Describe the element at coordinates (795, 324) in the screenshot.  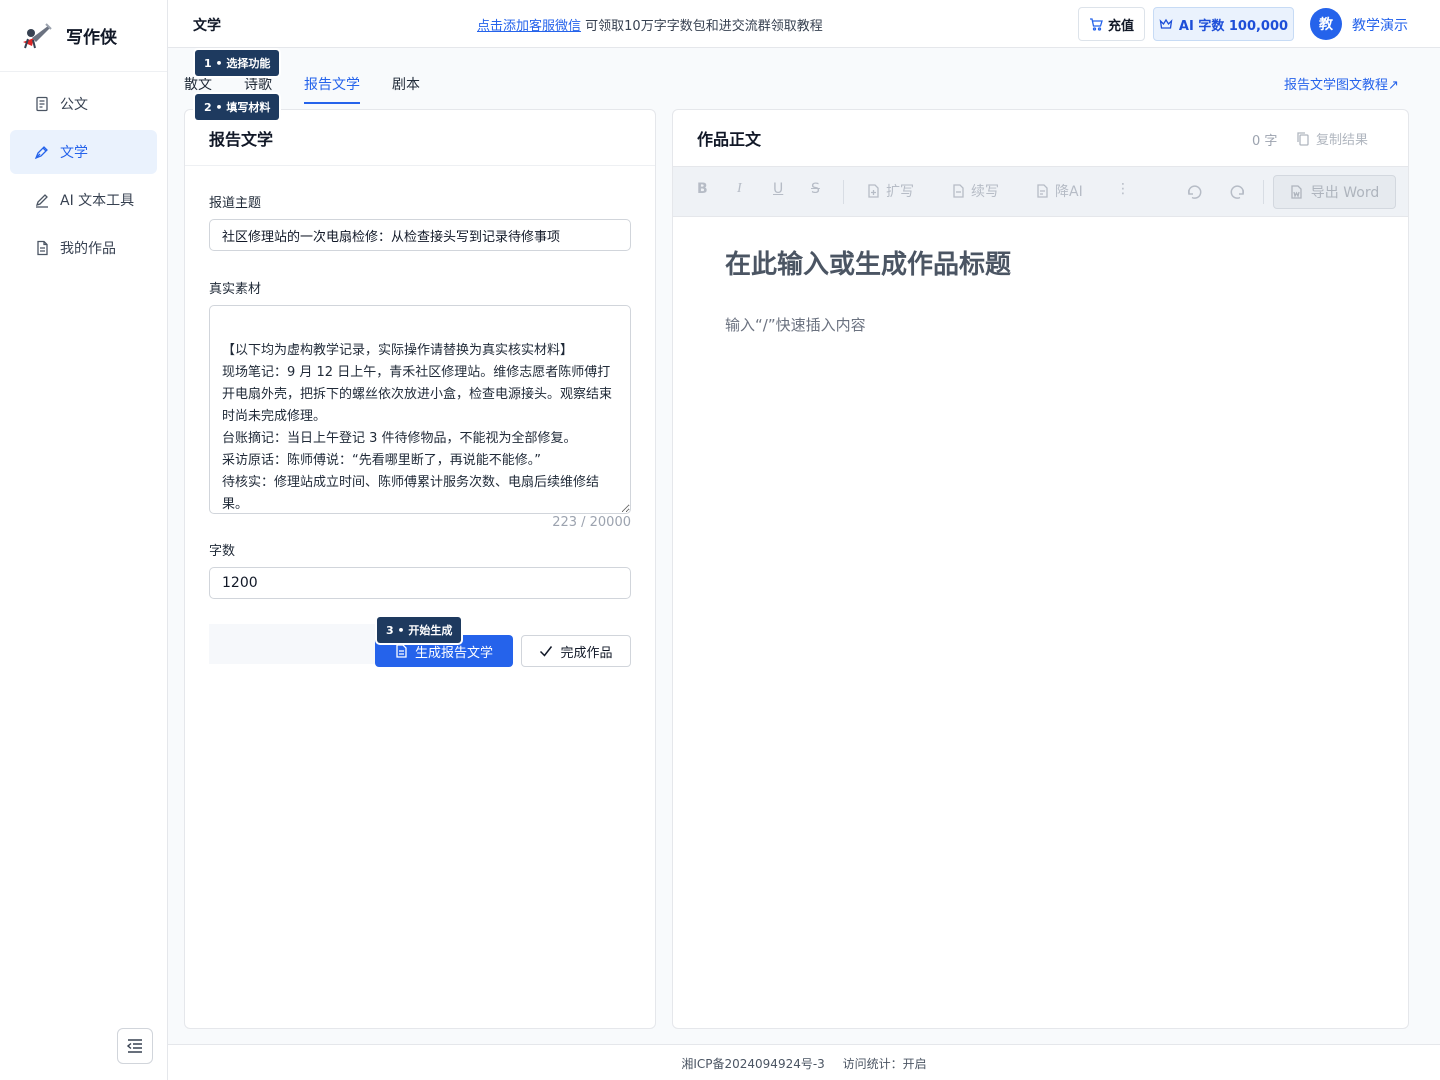
I see `doc-body-placeholder: 输入“/”快速插入内容` at that location.